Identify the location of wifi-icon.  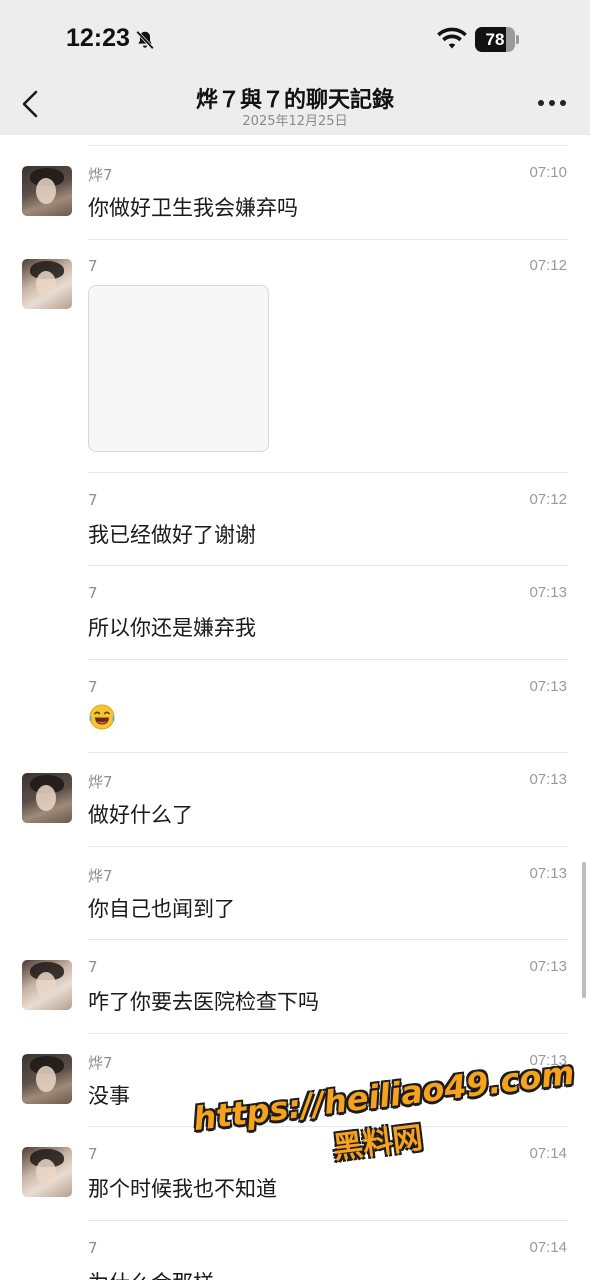
(452, 38).